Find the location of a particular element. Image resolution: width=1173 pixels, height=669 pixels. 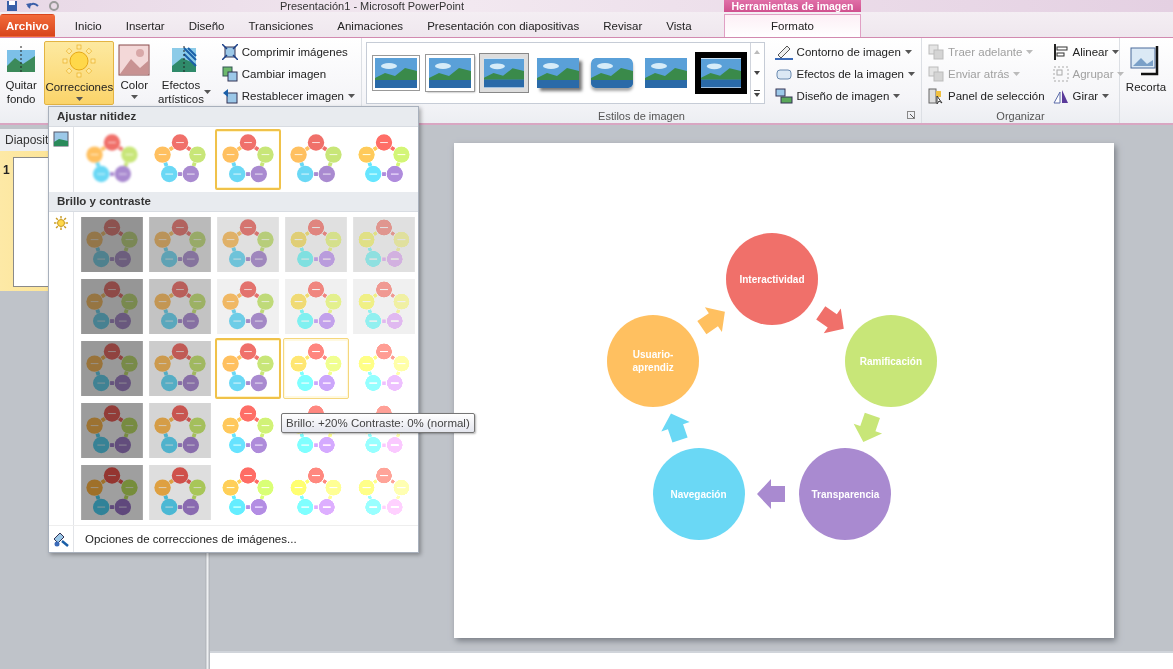

ribbon-tab: Transiciones is located at coordinates (281, 25).